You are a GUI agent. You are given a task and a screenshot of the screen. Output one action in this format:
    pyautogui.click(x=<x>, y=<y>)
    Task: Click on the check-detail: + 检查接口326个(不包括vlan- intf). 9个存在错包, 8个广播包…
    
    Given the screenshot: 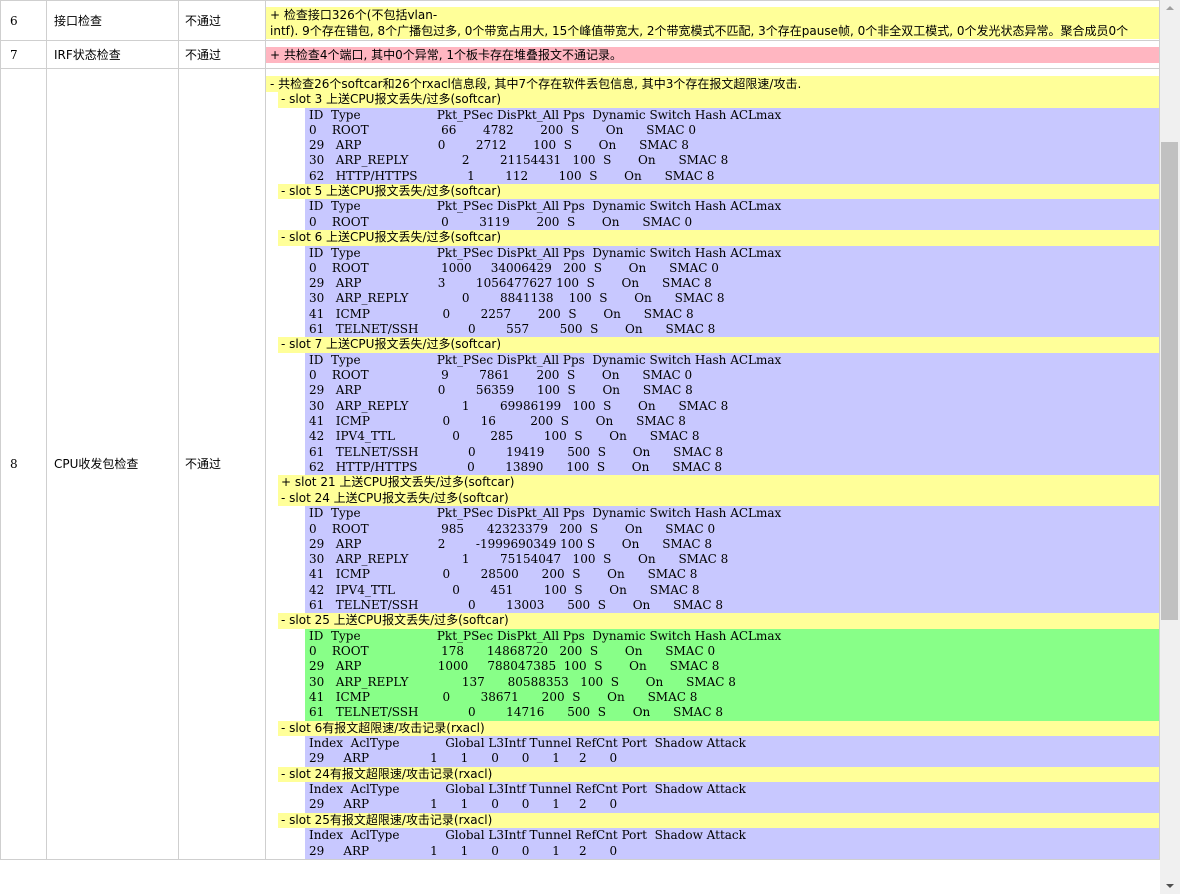 What is the action you would take?
    pyautogui.click(x=712, y=20)
    